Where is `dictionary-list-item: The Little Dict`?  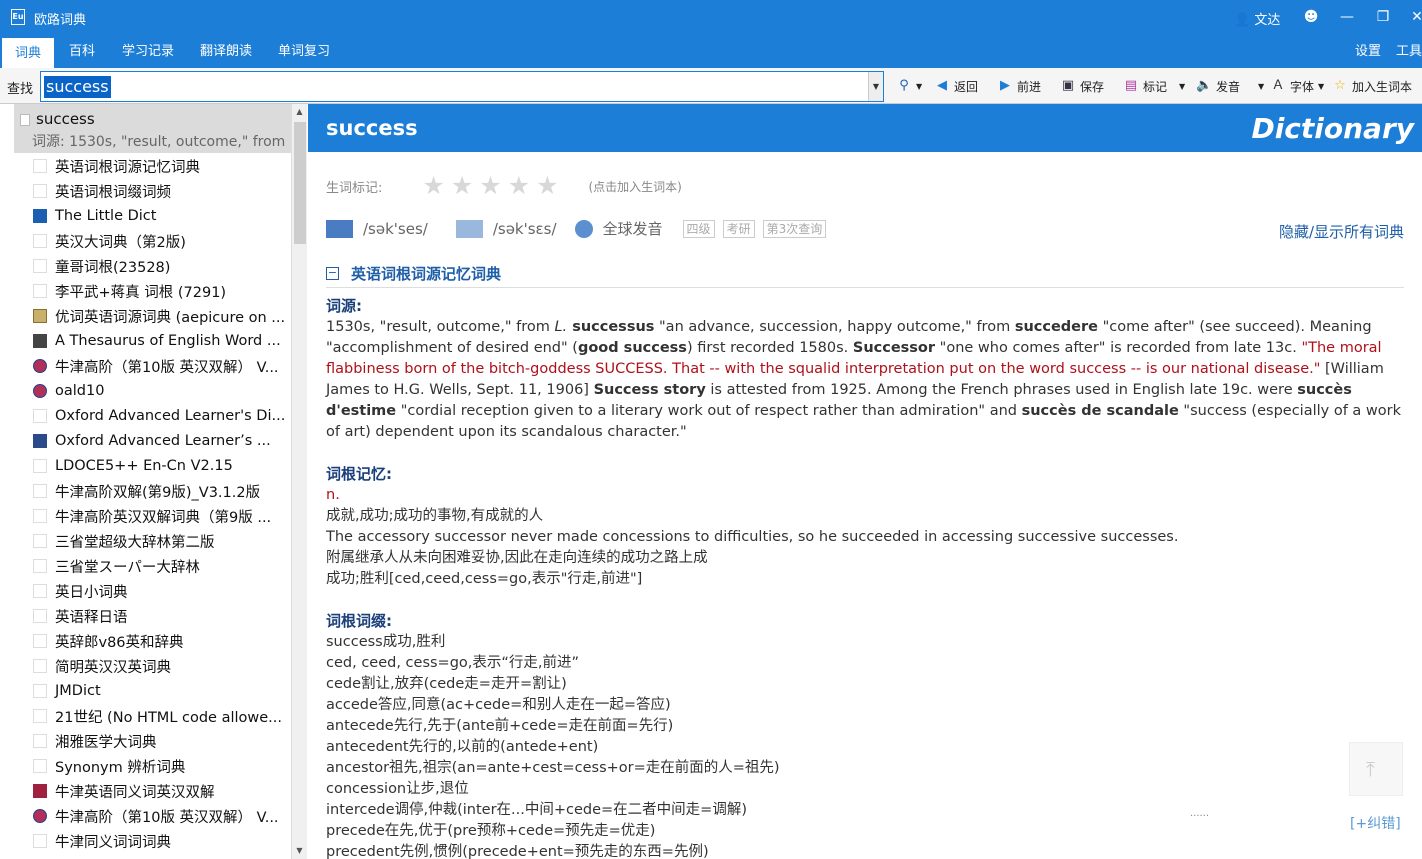 dictionary-list-item: The Little Dict is located at coordinates (161, 216).